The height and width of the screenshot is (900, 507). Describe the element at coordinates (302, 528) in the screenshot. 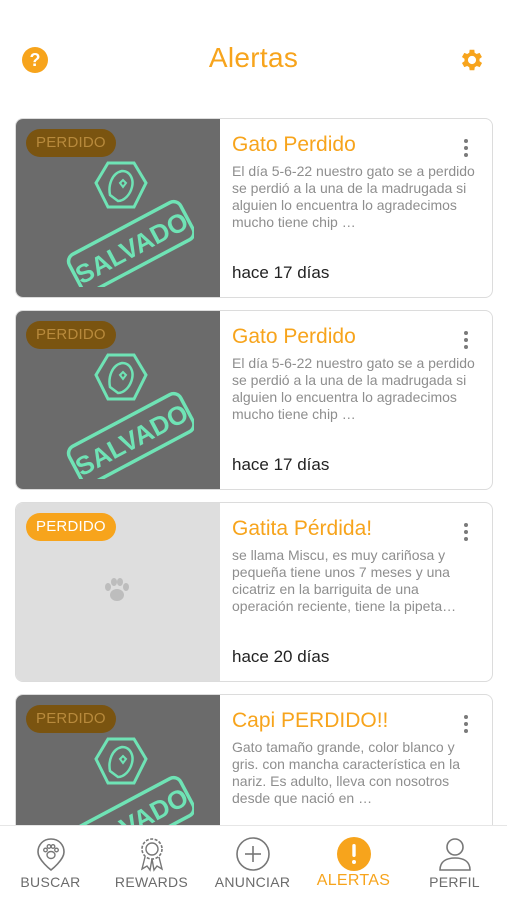

I see `alert-title: Gatita Pérdida!` at that location.